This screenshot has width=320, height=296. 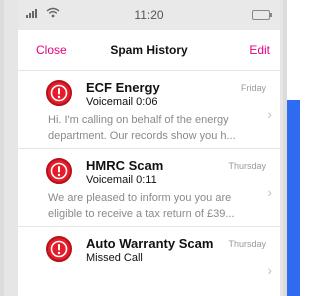 I want to click on status-time: 11:20, so click(x=149, y=15).